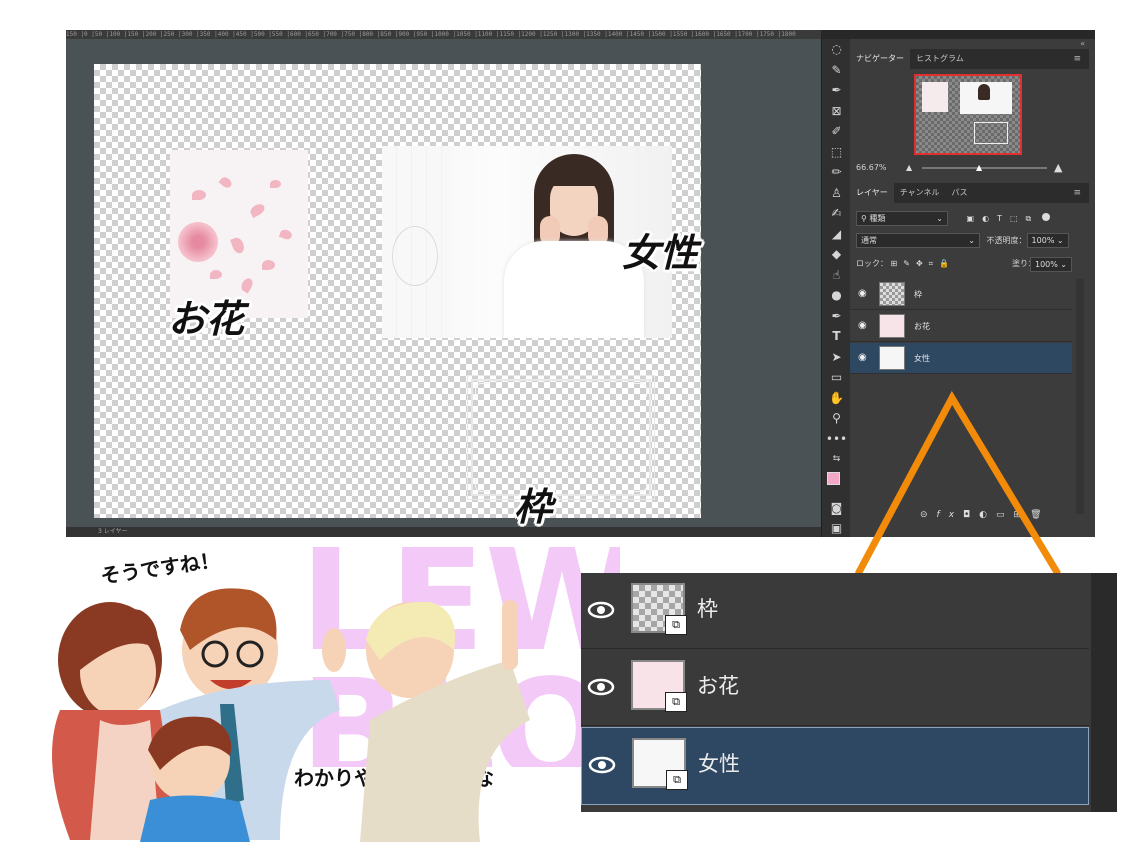 The width and height of the screenshot is (1136, 852). I want to click on zoom-scrollbar, so click(1104, 692).